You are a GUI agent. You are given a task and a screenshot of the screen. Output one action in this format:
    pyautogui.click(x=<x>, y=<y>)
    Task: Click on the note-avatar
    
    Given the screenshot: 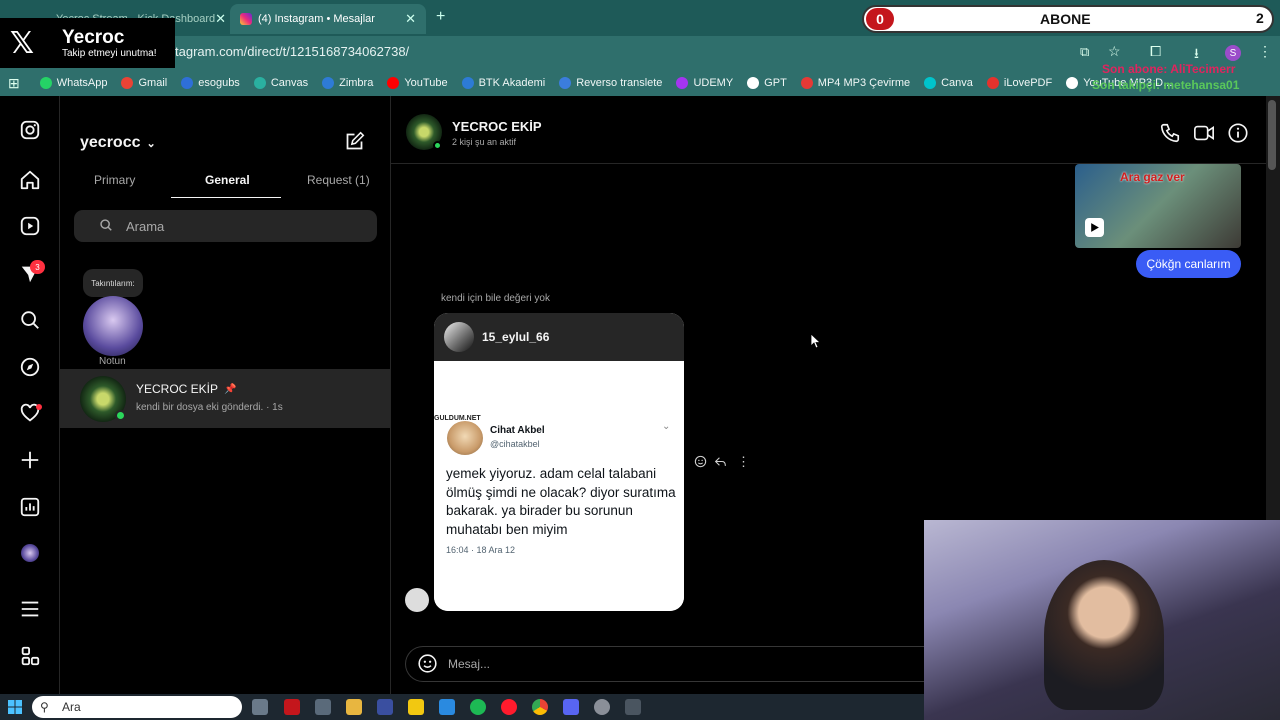 What is the action you would take?
    pyautogui.click(x=113, y=326)
    